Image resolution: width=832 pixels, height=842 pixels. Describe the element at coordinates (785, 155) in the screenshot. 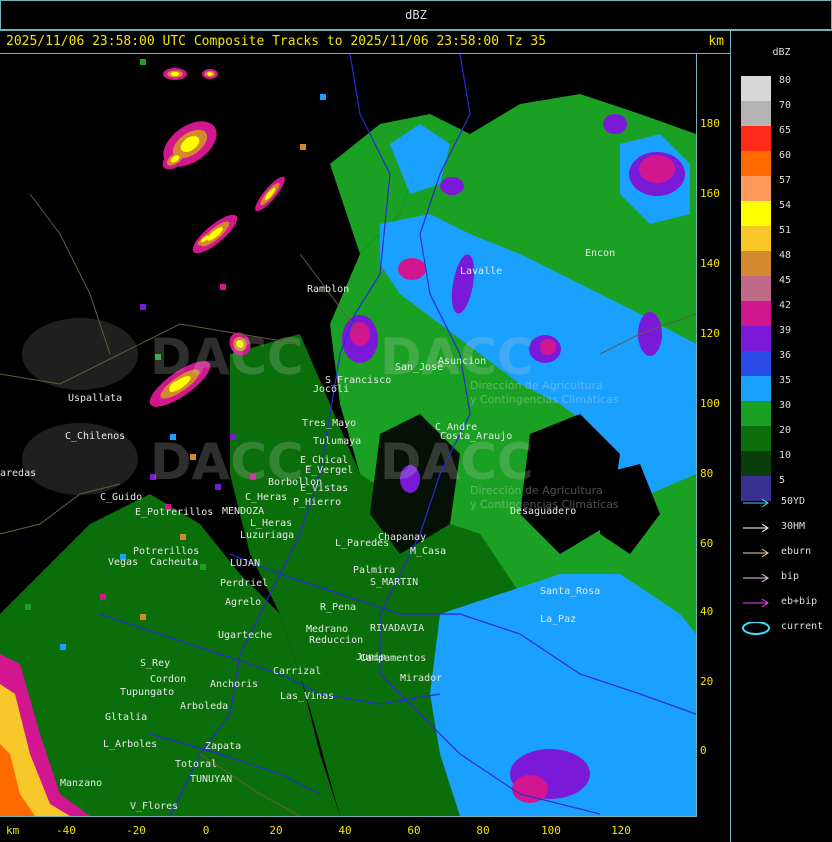

I see `colorbar-level-label: 60` at that location.